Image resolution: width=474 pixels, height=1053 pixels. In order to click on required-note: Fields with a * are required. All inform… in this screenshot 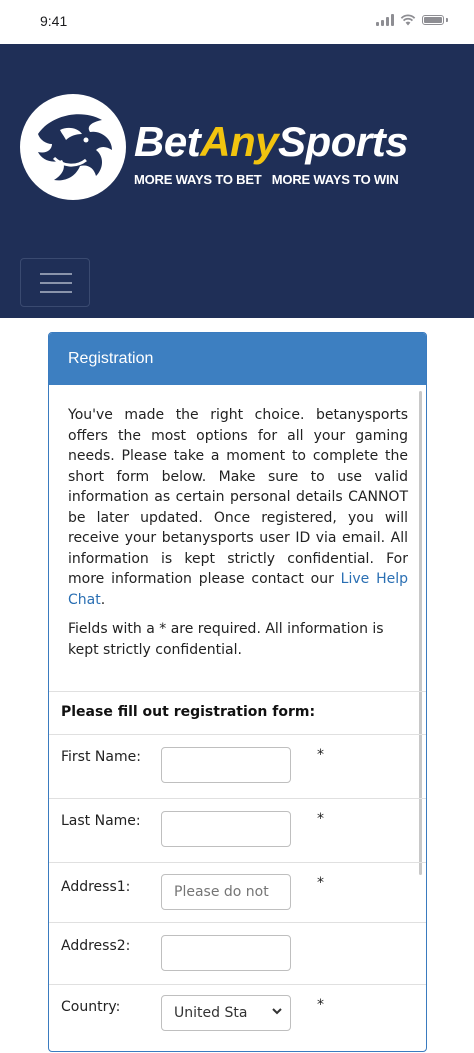, I will do `click(226, 639)`.